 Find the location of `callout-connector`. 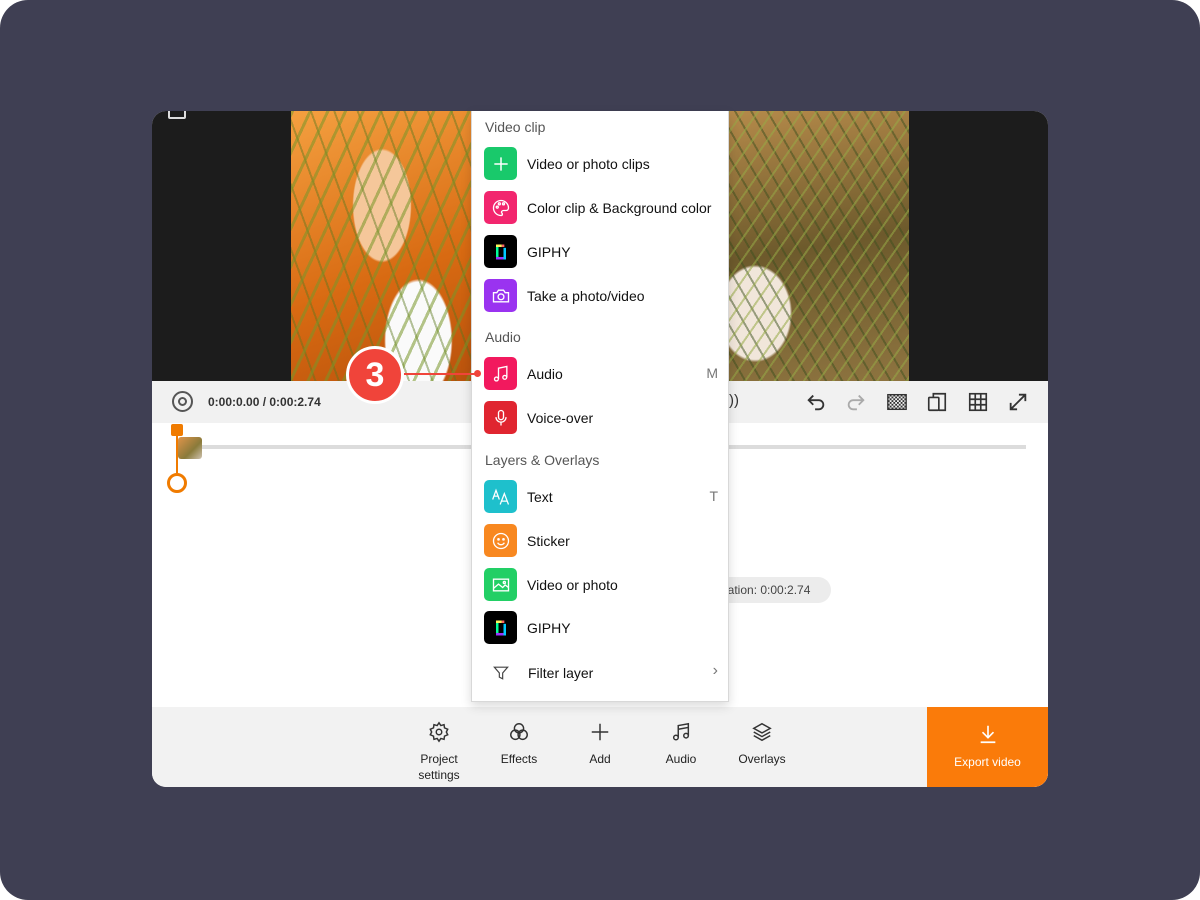

callout-connector is located at coordinates (440, 374).